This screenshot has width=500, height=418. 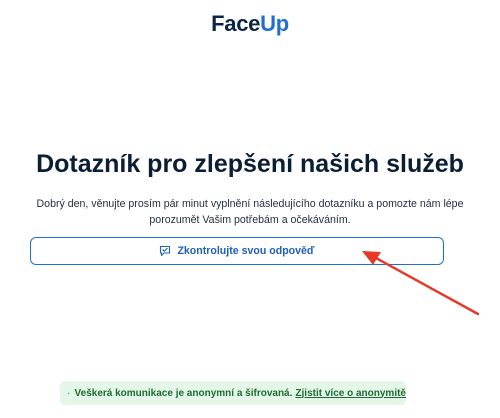 I want to click on anonymity-info-link: Zjistit více o anonymitě, so click(x=350, y=393).